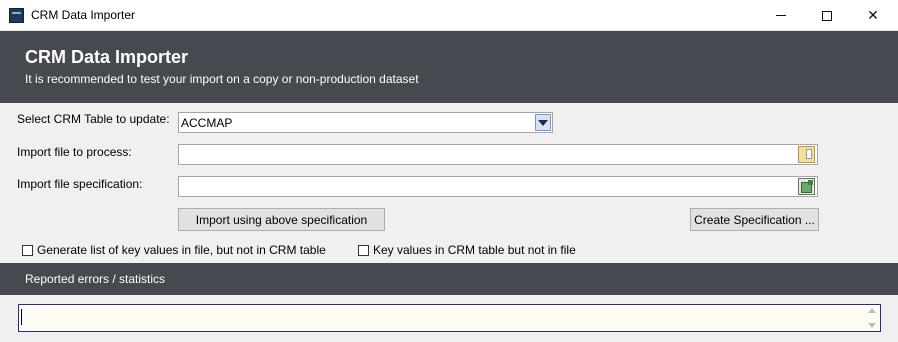 This screenshot has height=342, width=898. Describe the element at coordinates (806, 186) in the screenshot. I see `browse-spec-icon` at that location.